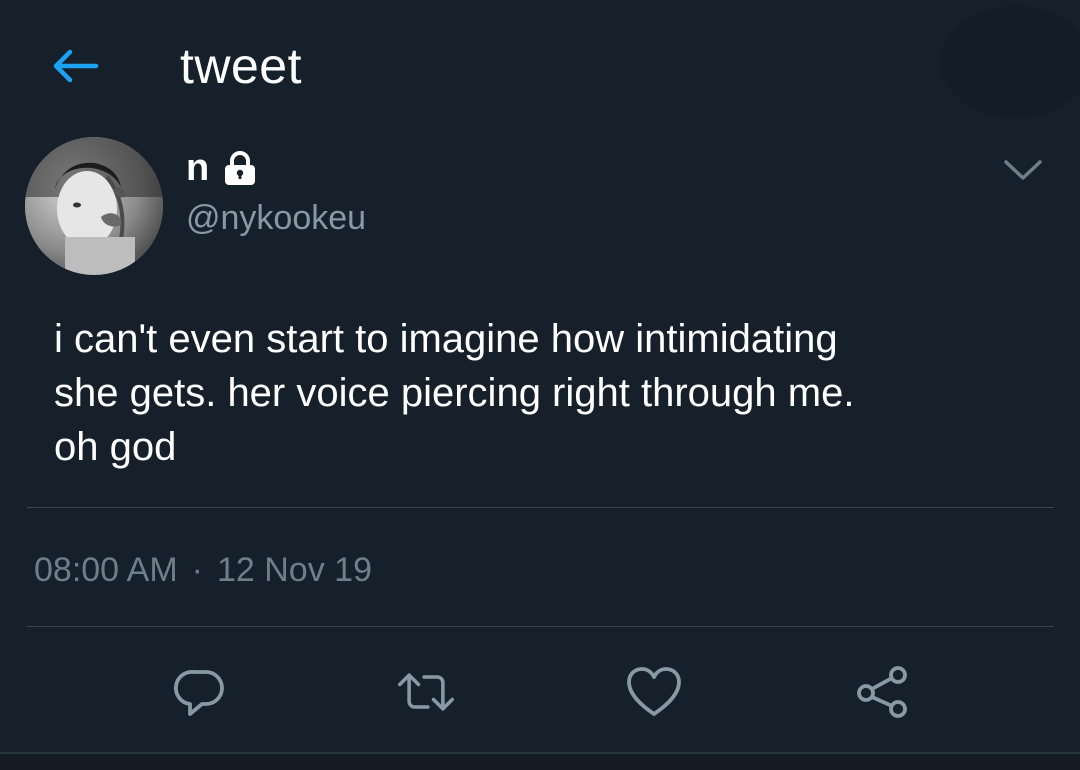  Describe the element at coordinates (294, 570) in the screenshot. I see `tweet-date: 12 Nov 19` at that location.